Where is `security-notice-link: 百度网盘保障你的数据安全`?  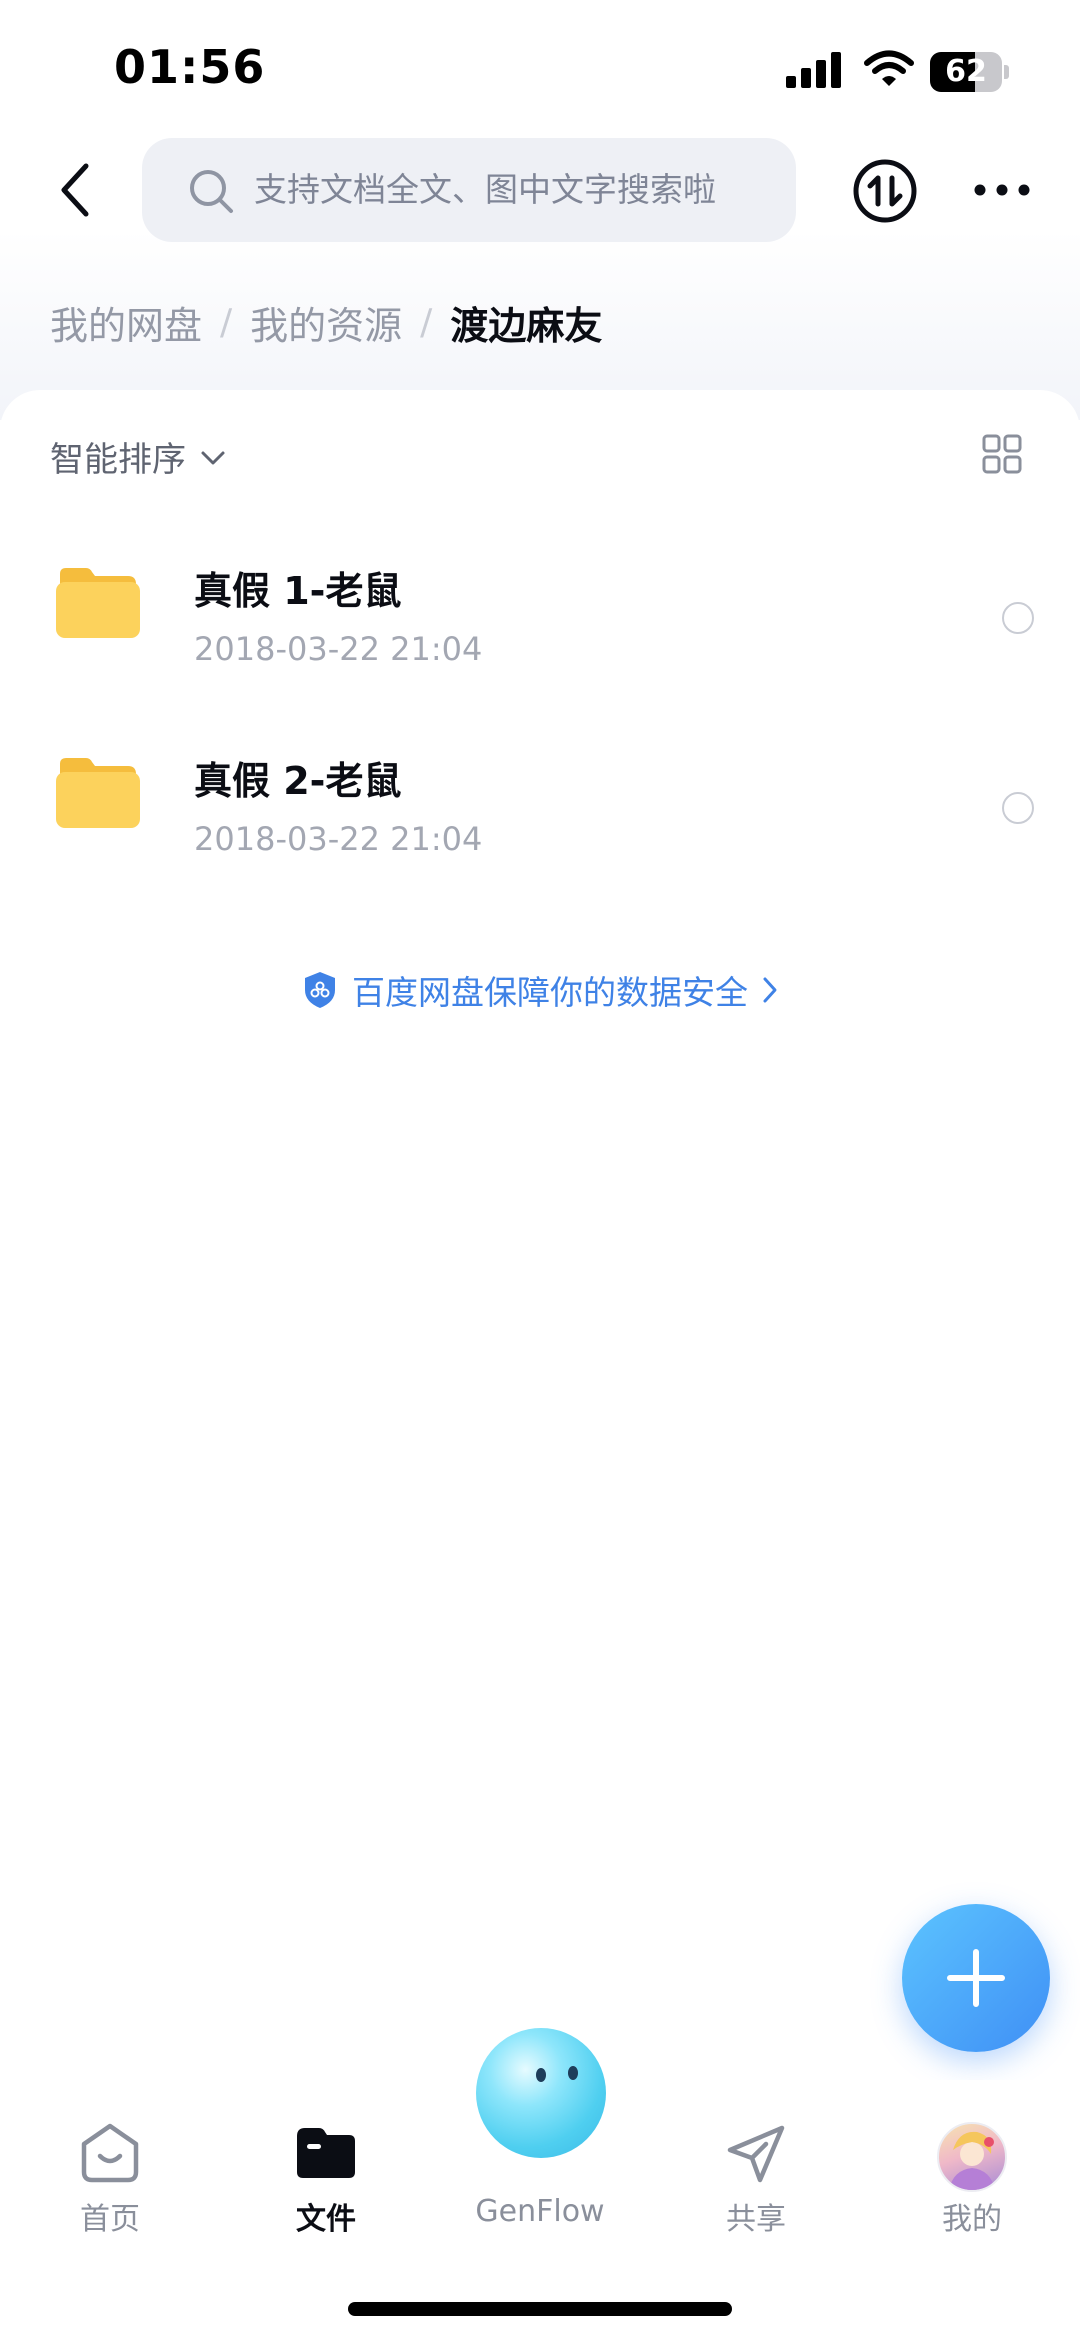 security-notice-link: 百度网盘保障你的数据安全 is located at coordinates (540, 990).